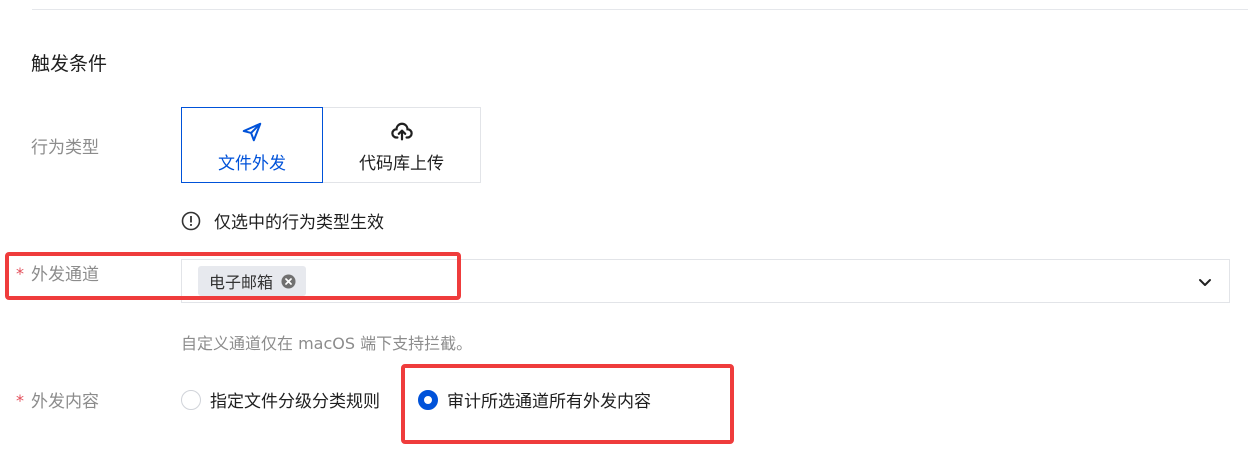 The width and height of the screenshot is (1248, 452). What do you see at coordinates (65, 275) in the screenshot?
I see `channel-label: 外发通道` at bounding box center [65, 275].